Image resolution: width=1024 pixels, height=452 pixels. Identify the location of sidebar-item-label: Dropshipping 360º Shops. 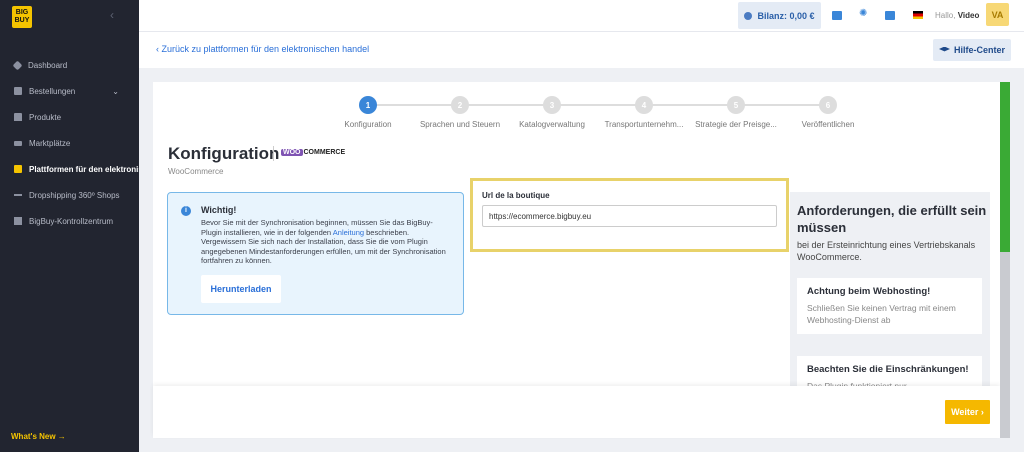
(74, 195).